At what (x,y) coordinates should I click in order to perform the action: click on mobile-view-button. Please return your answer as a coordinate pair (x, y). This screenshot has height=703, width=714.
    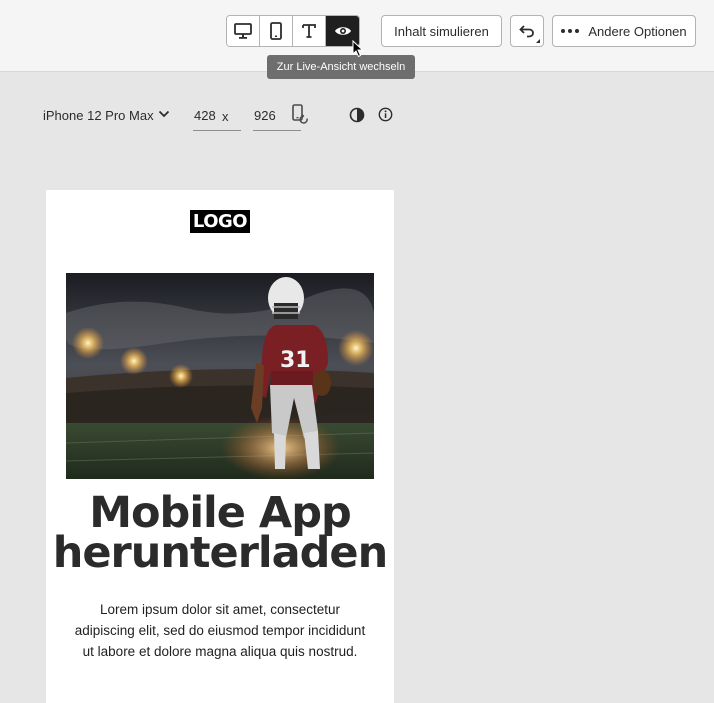
    Looking at the image, I should click on (276, 31).